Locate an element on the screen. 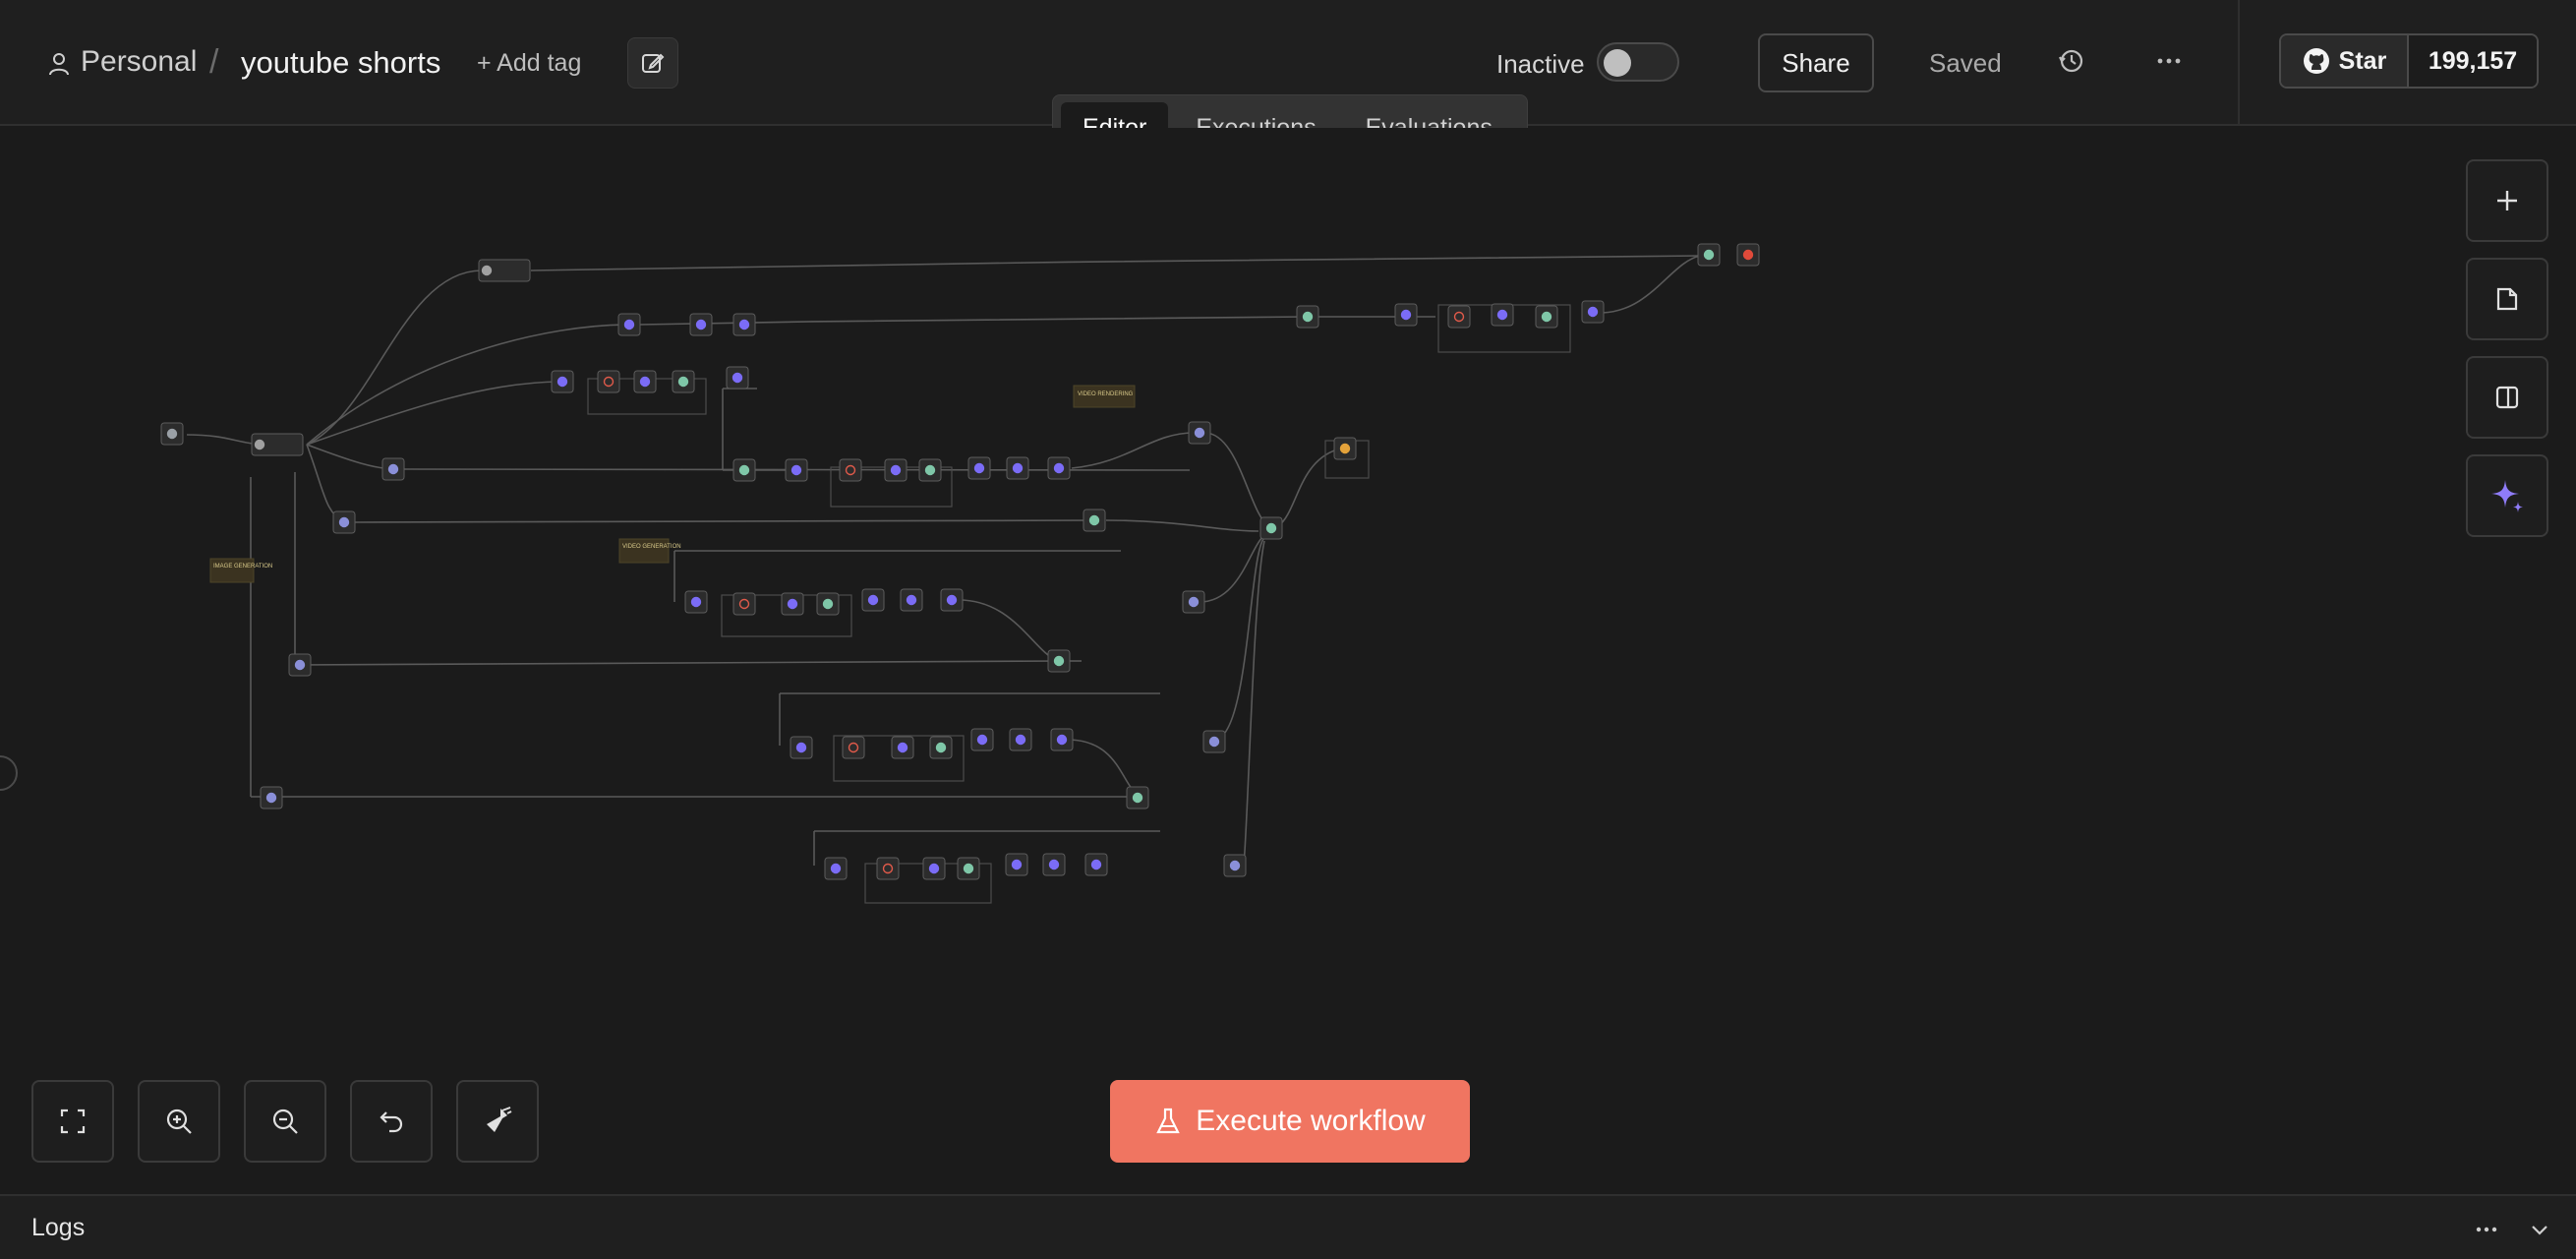  zoom-in-icon is located at coordinates (179, 1121).